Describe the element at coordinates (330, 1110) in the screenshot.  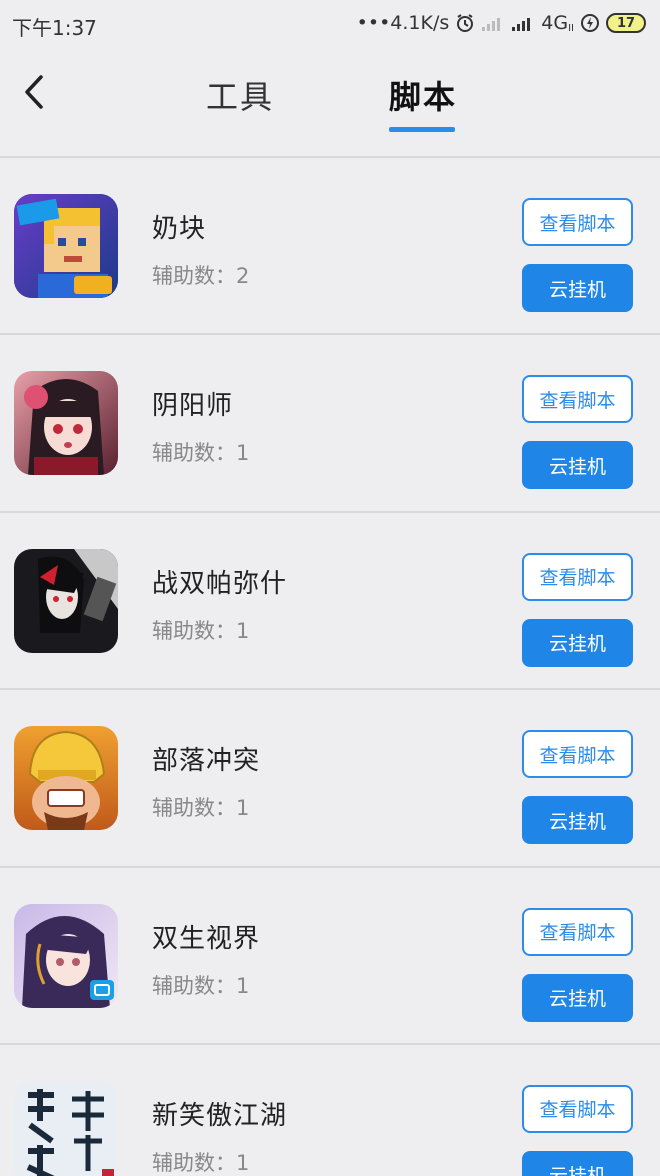
I see `list-item: 新笑傲江湖 辅助数：1 查看脚本 云挂机` at that location.